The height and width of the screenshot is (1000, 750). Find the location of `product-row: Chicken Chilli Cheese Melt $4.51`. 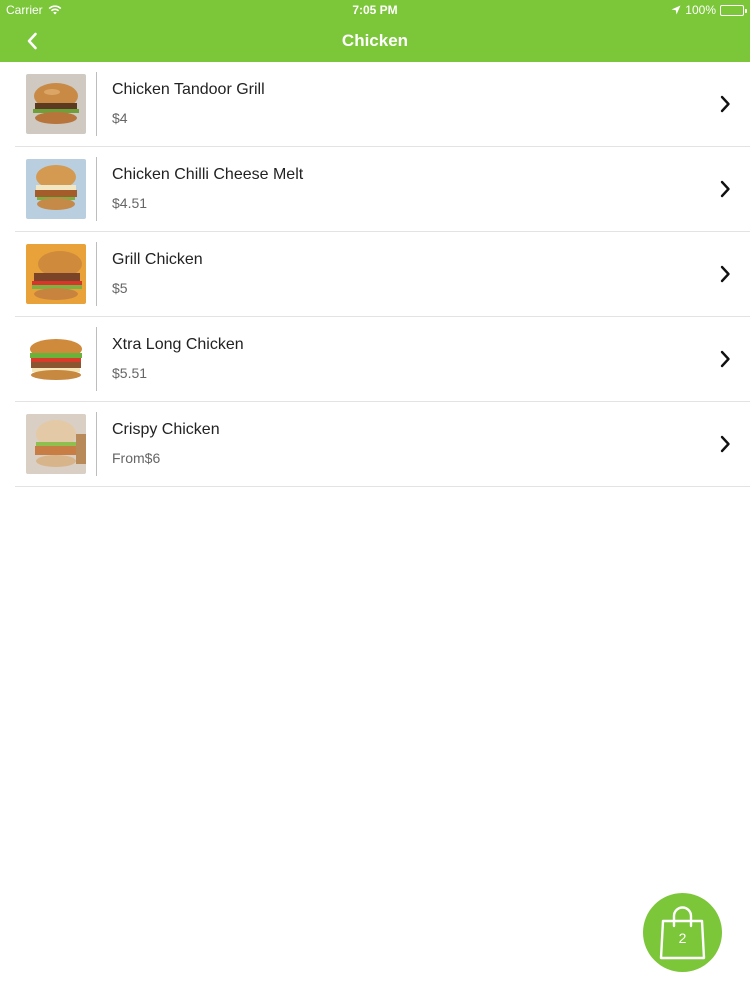

product-row: Chicken Chilli Cheese Melt $4.51 is located at coordinates (382, 189).